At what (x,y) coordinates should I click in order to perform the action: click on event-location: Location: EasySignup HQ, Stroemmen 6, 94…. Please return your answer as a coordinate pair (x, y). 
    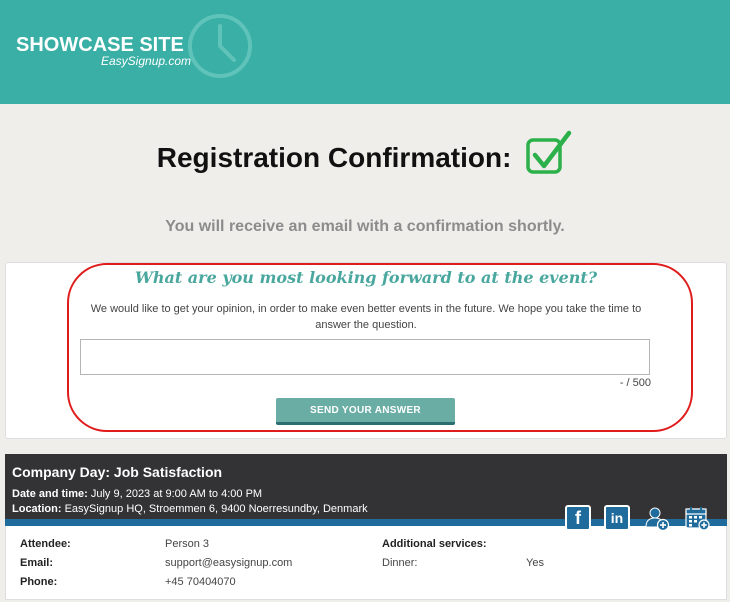
    Looking at the image, I should click on (190, 509).